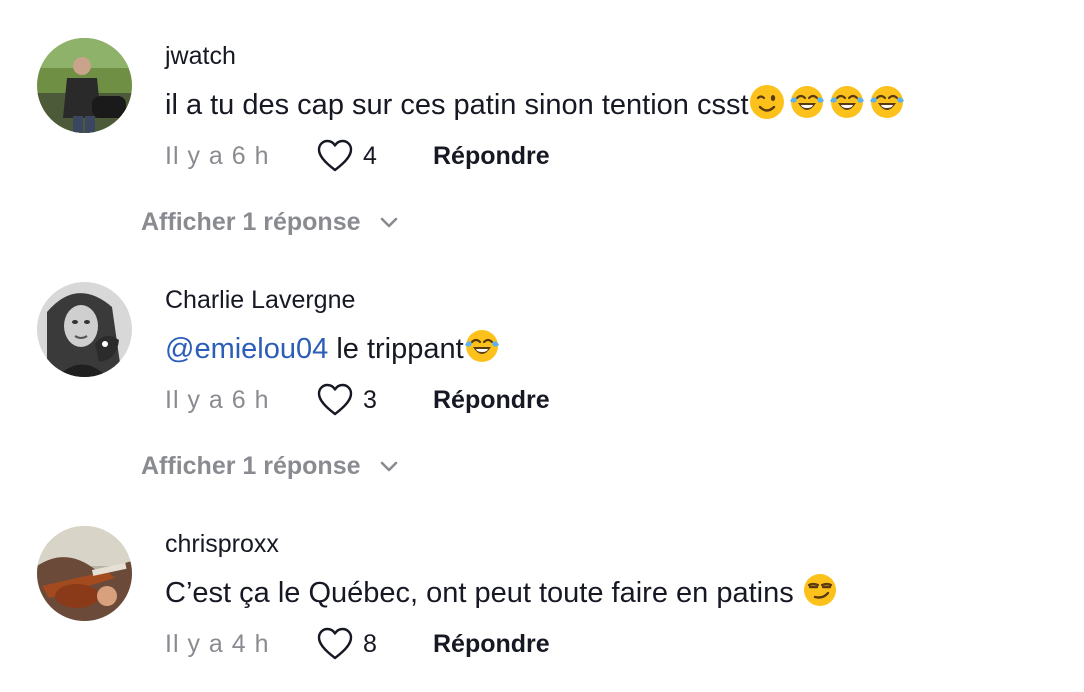 The image size is (1084, 692). I want to click on comment-username: jwatch, so click(200, 56).